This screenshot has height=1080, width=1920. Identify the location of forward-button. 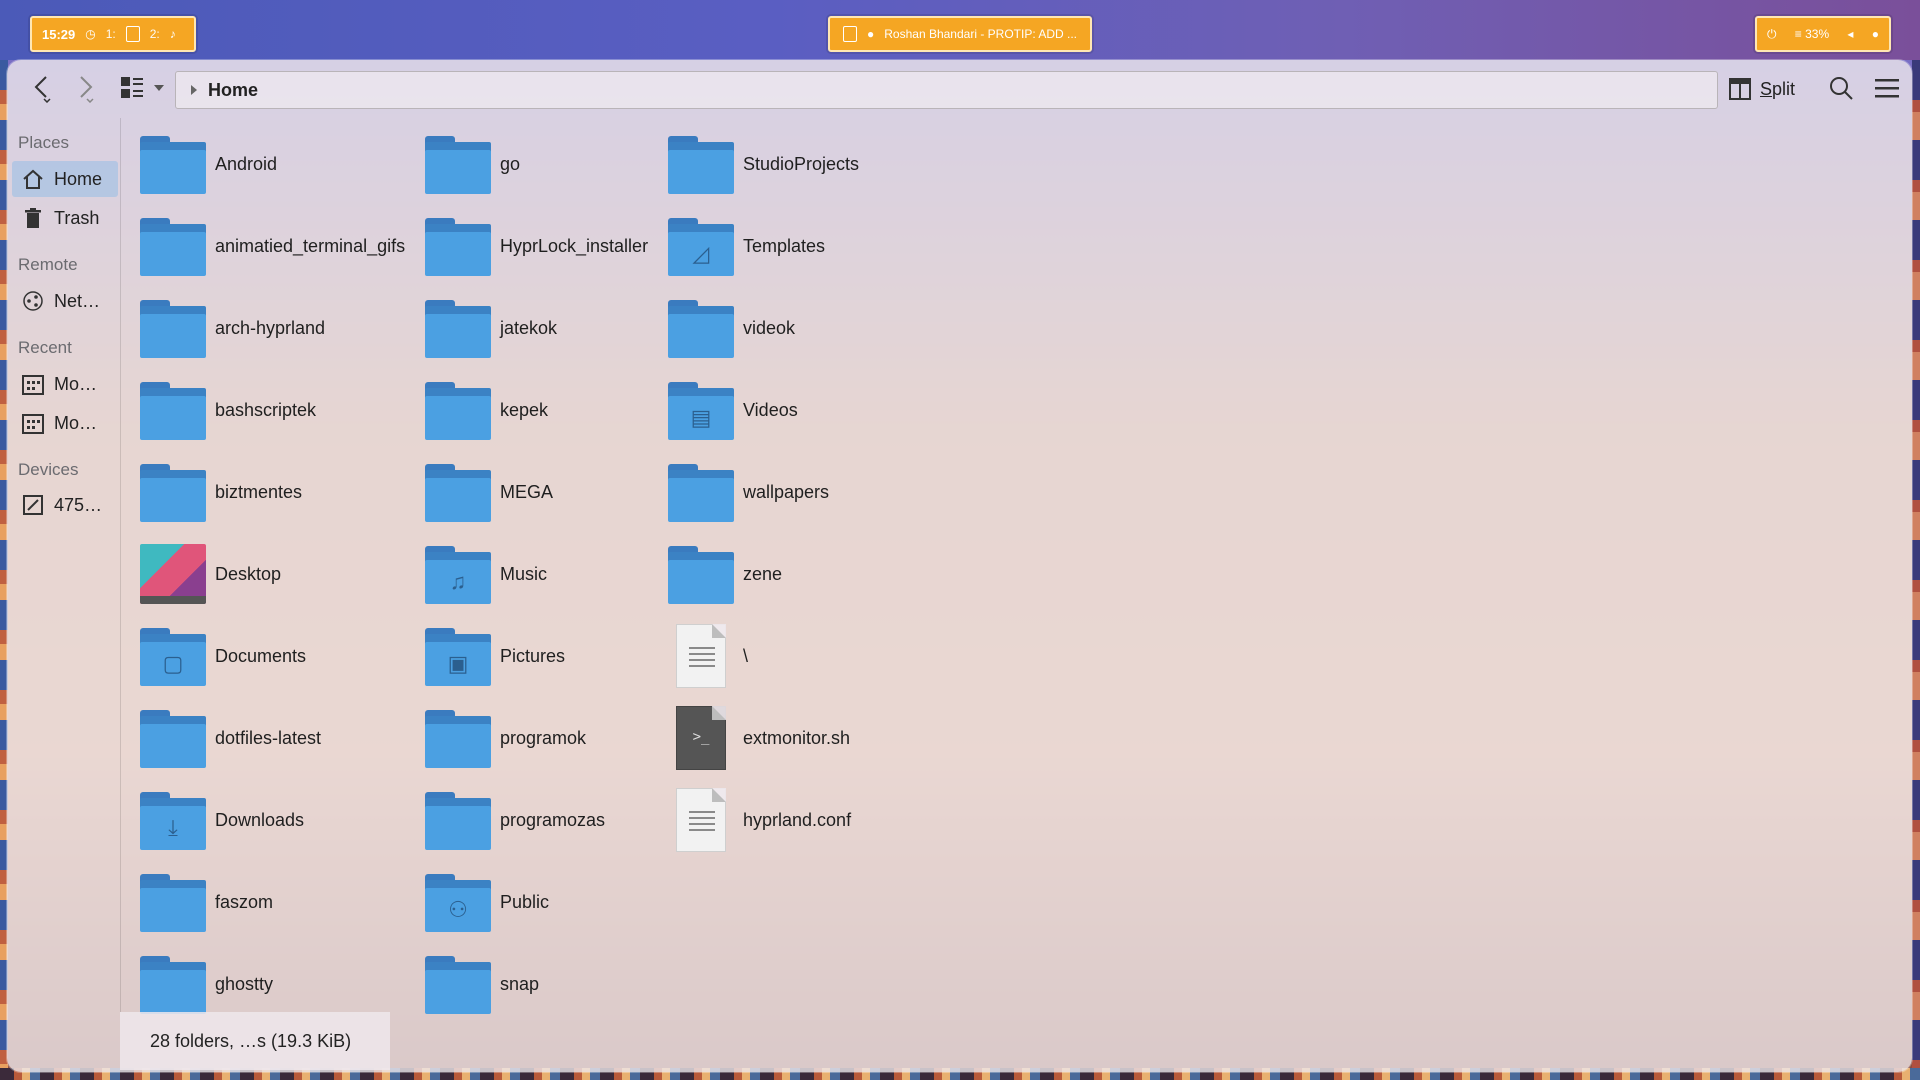
(85, 88).